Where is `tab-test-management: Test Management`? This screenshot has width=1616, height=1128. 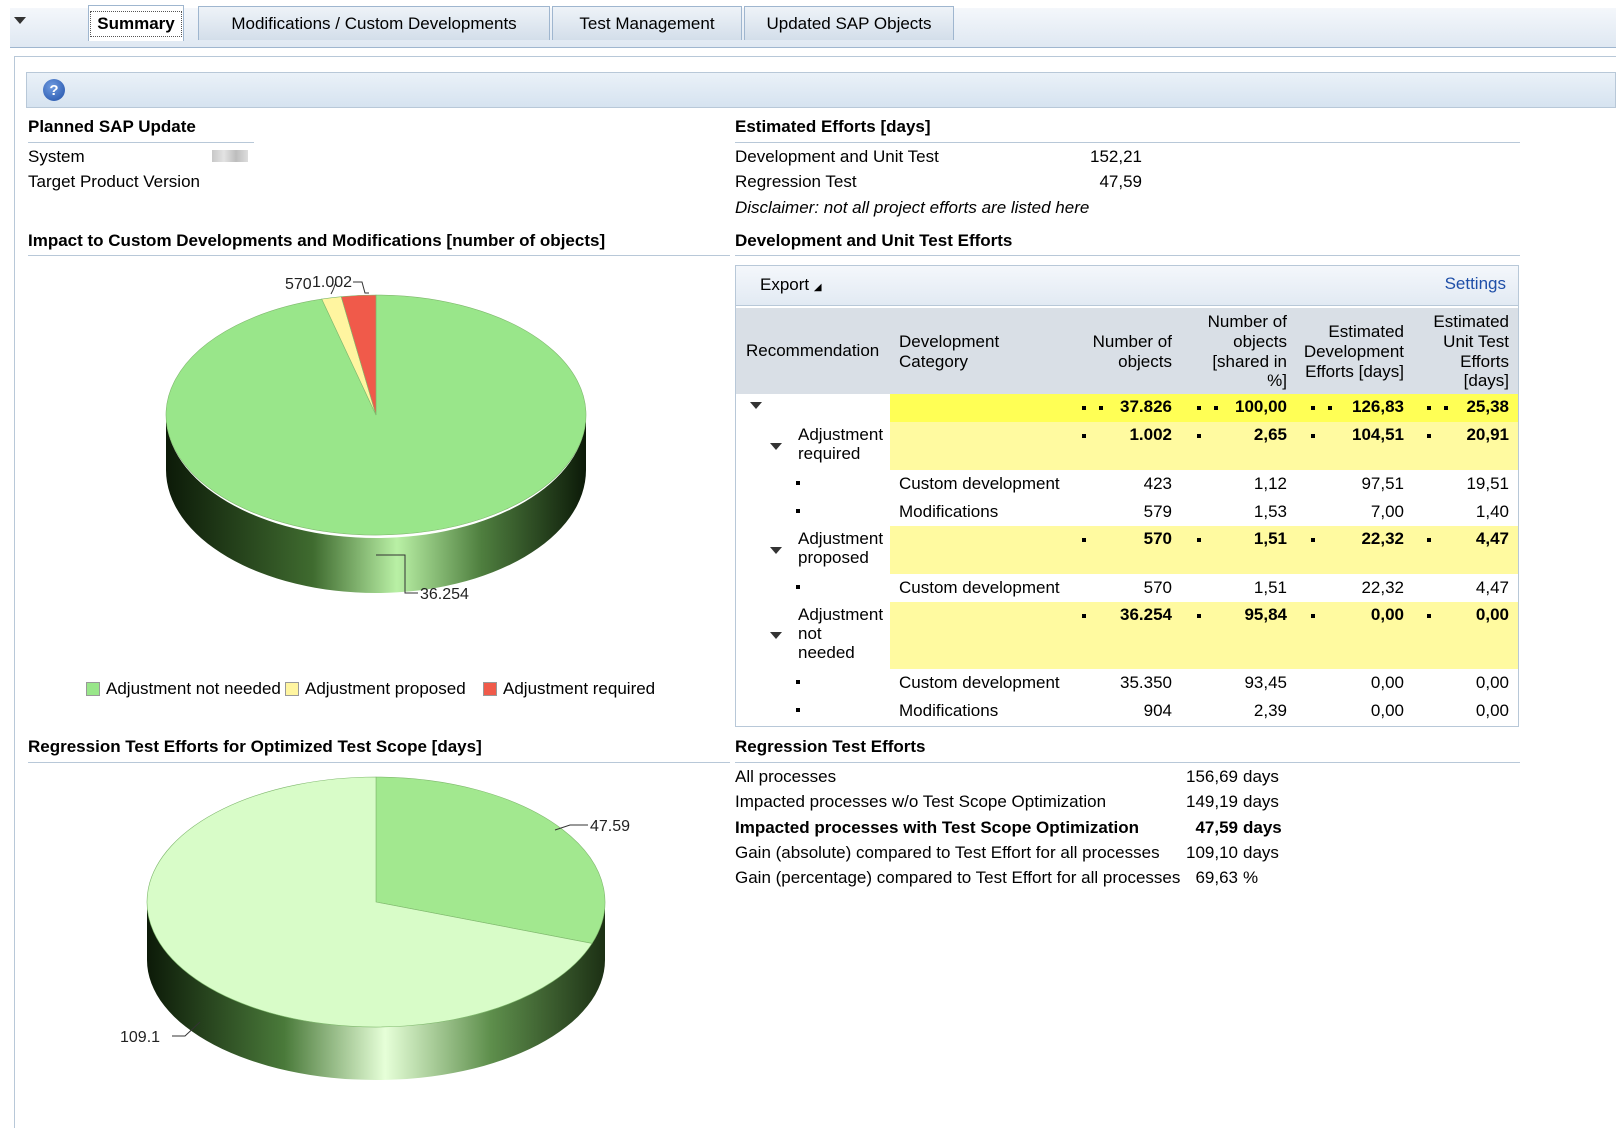 tab-test-management: Test Management is located at coordinates (647, 23).